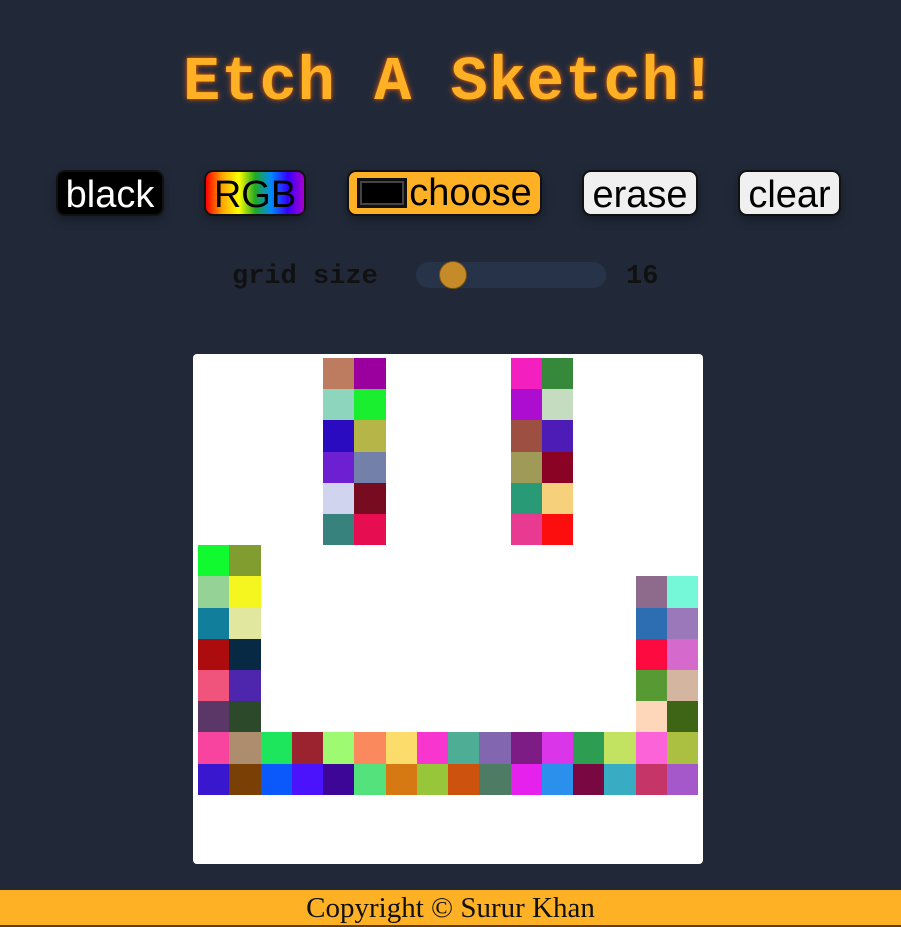 The height and width of the screenshot is (927, 901). Describe the element at coordinates (382, 193) in the screenshot. I see `color-swatch` at that location.